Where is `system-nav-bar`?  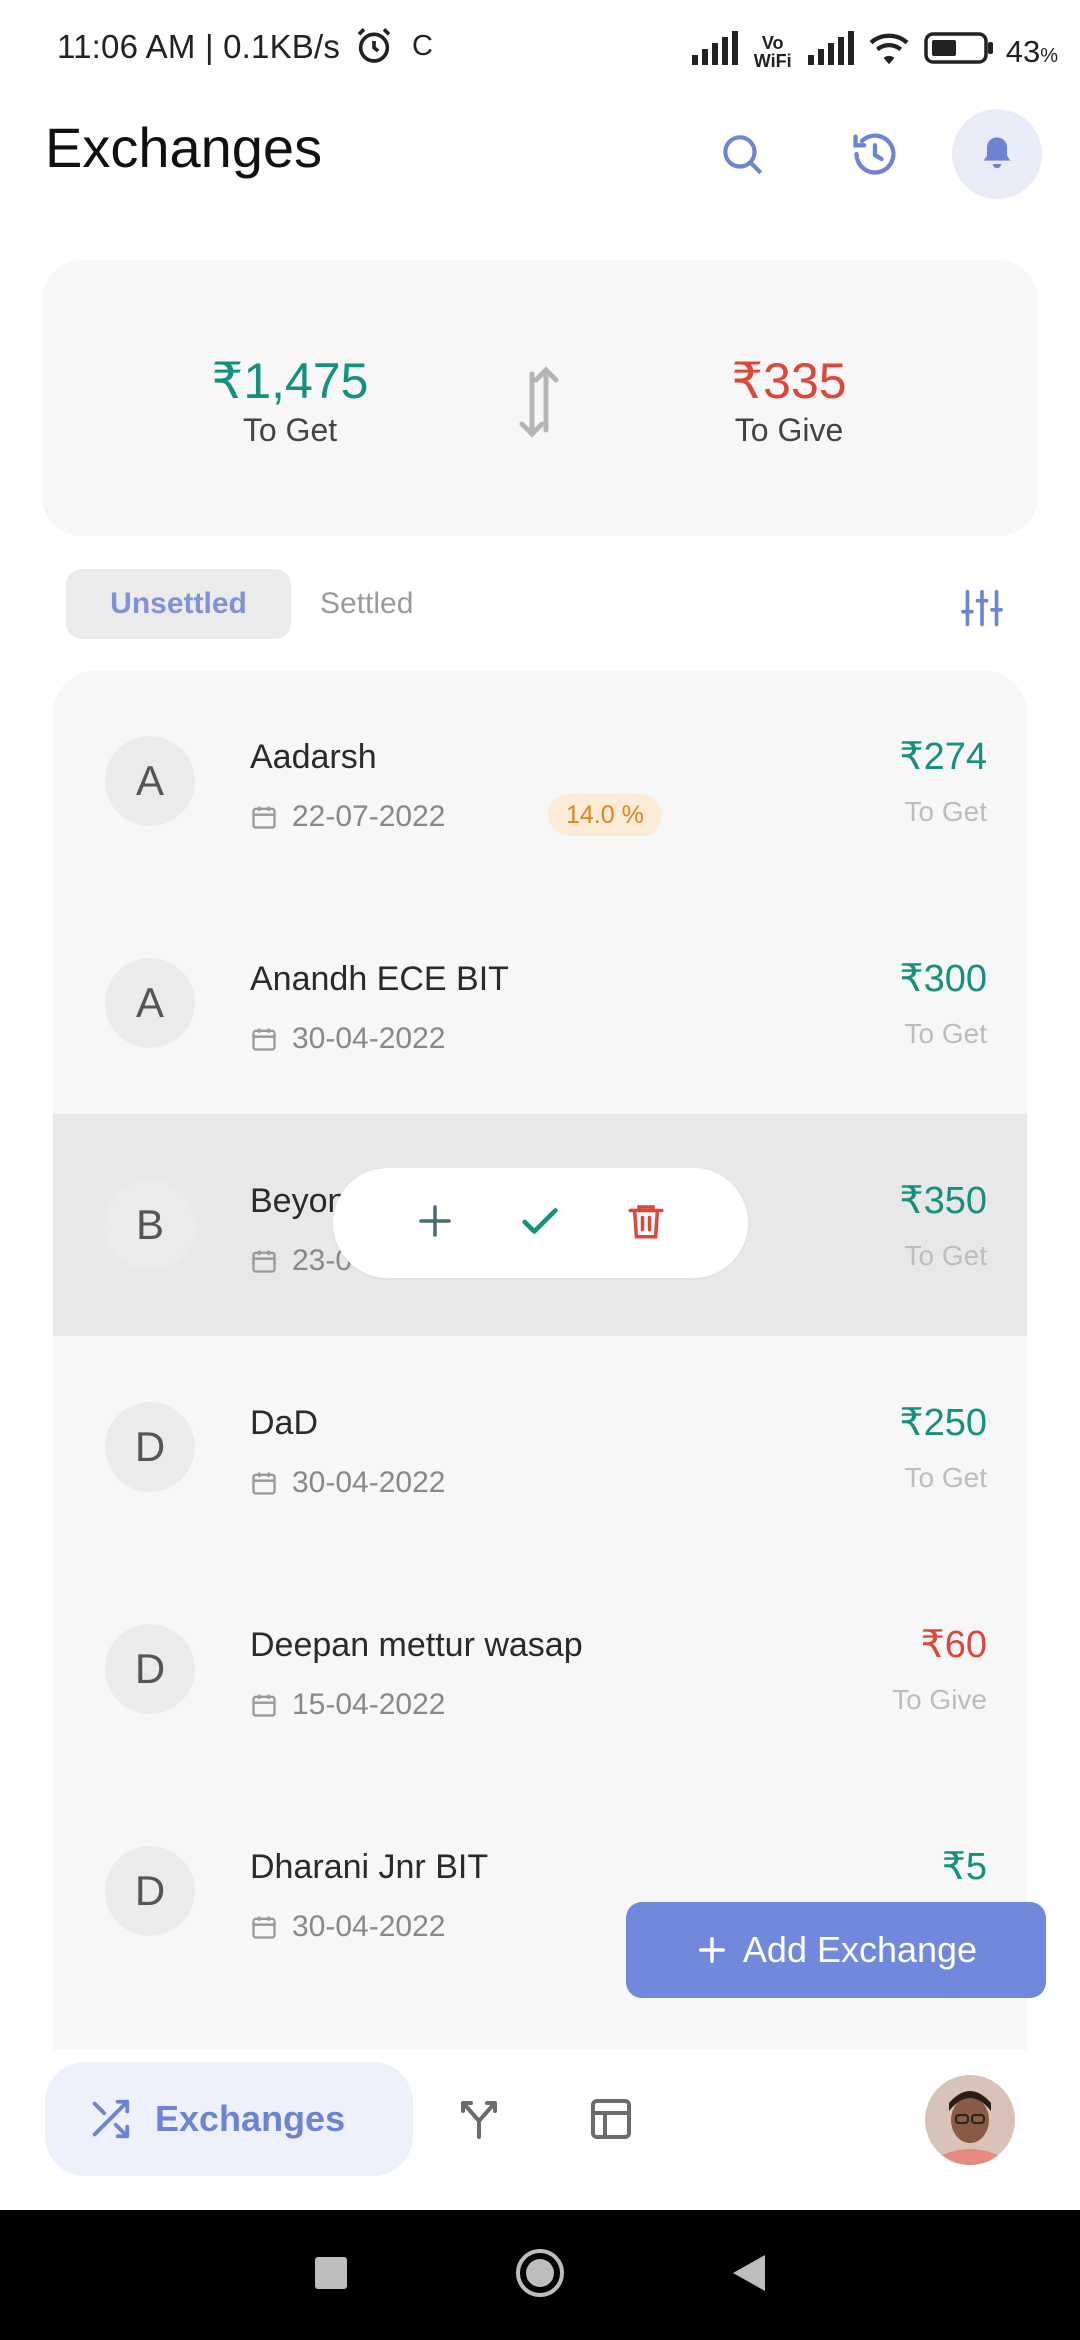 system-nav-bar is located at coordinates (540, 2275).